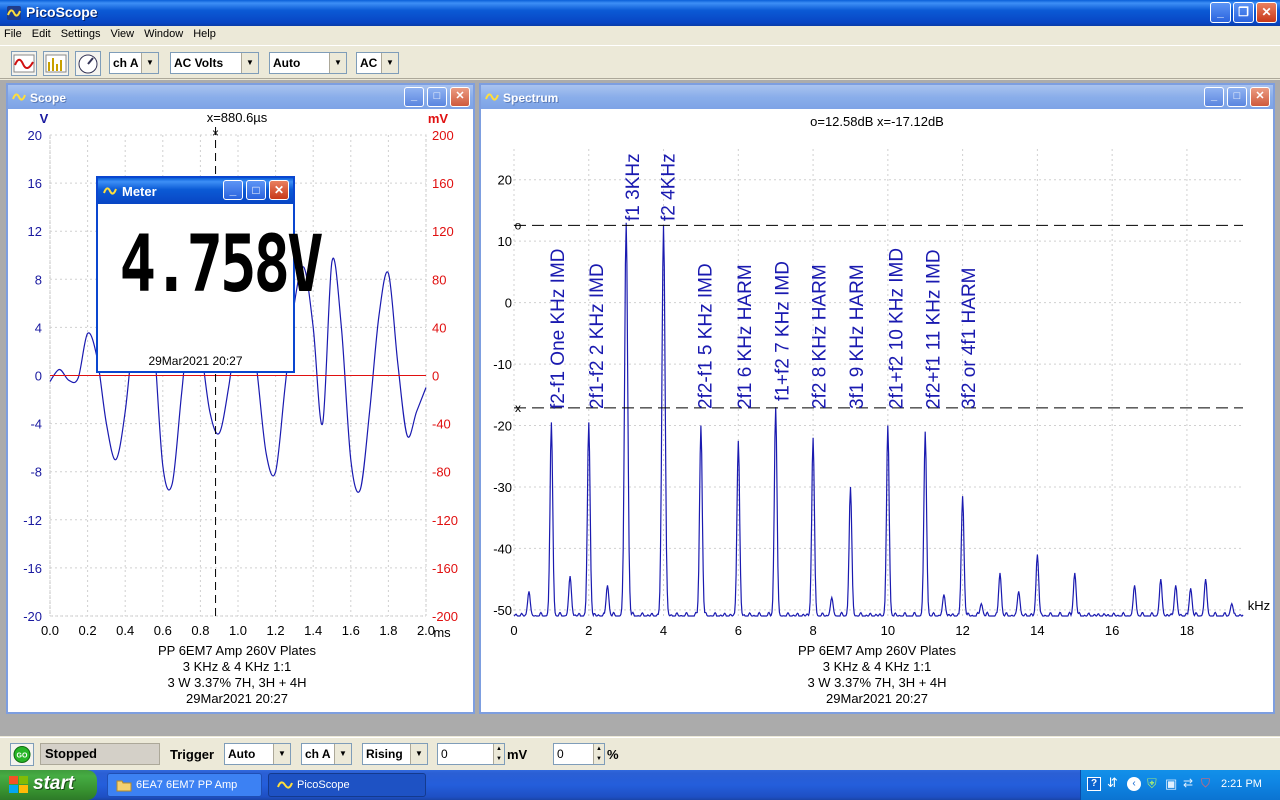  Describe the element at coordinates (384, 754) in the screenshot. I see `trigger-edge-value: Rising` at that location.